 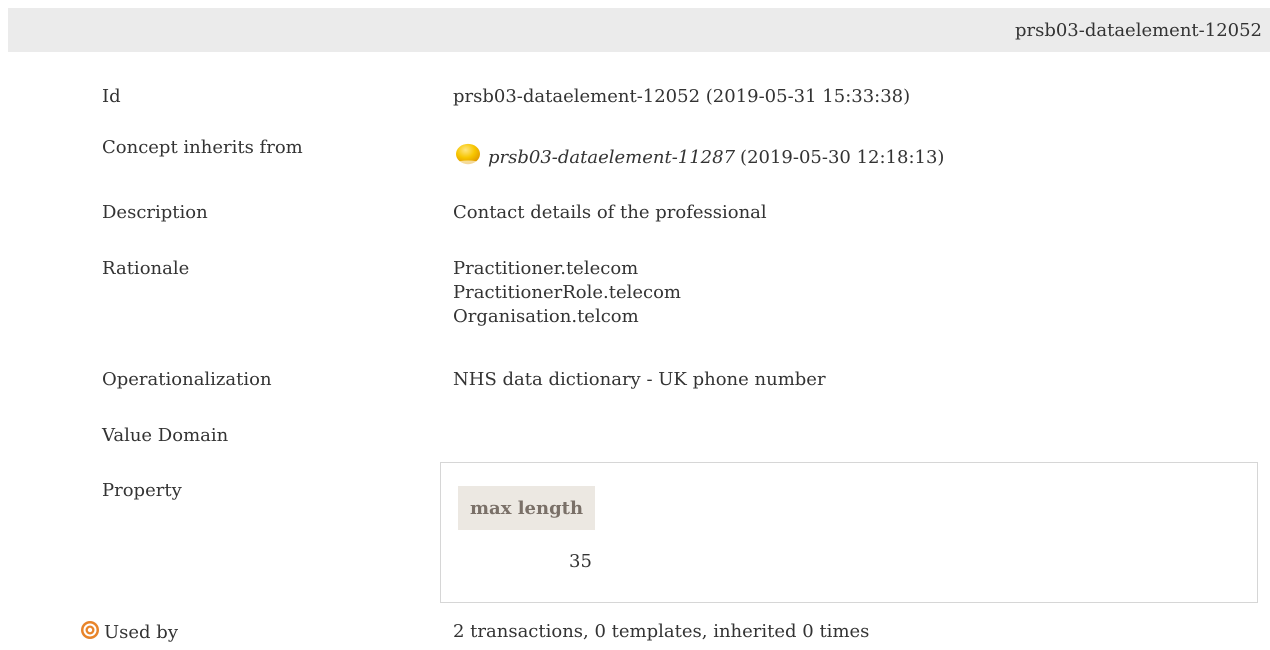 I want to click on operationalization-label: Operationalization, so click(x=187, y=379).